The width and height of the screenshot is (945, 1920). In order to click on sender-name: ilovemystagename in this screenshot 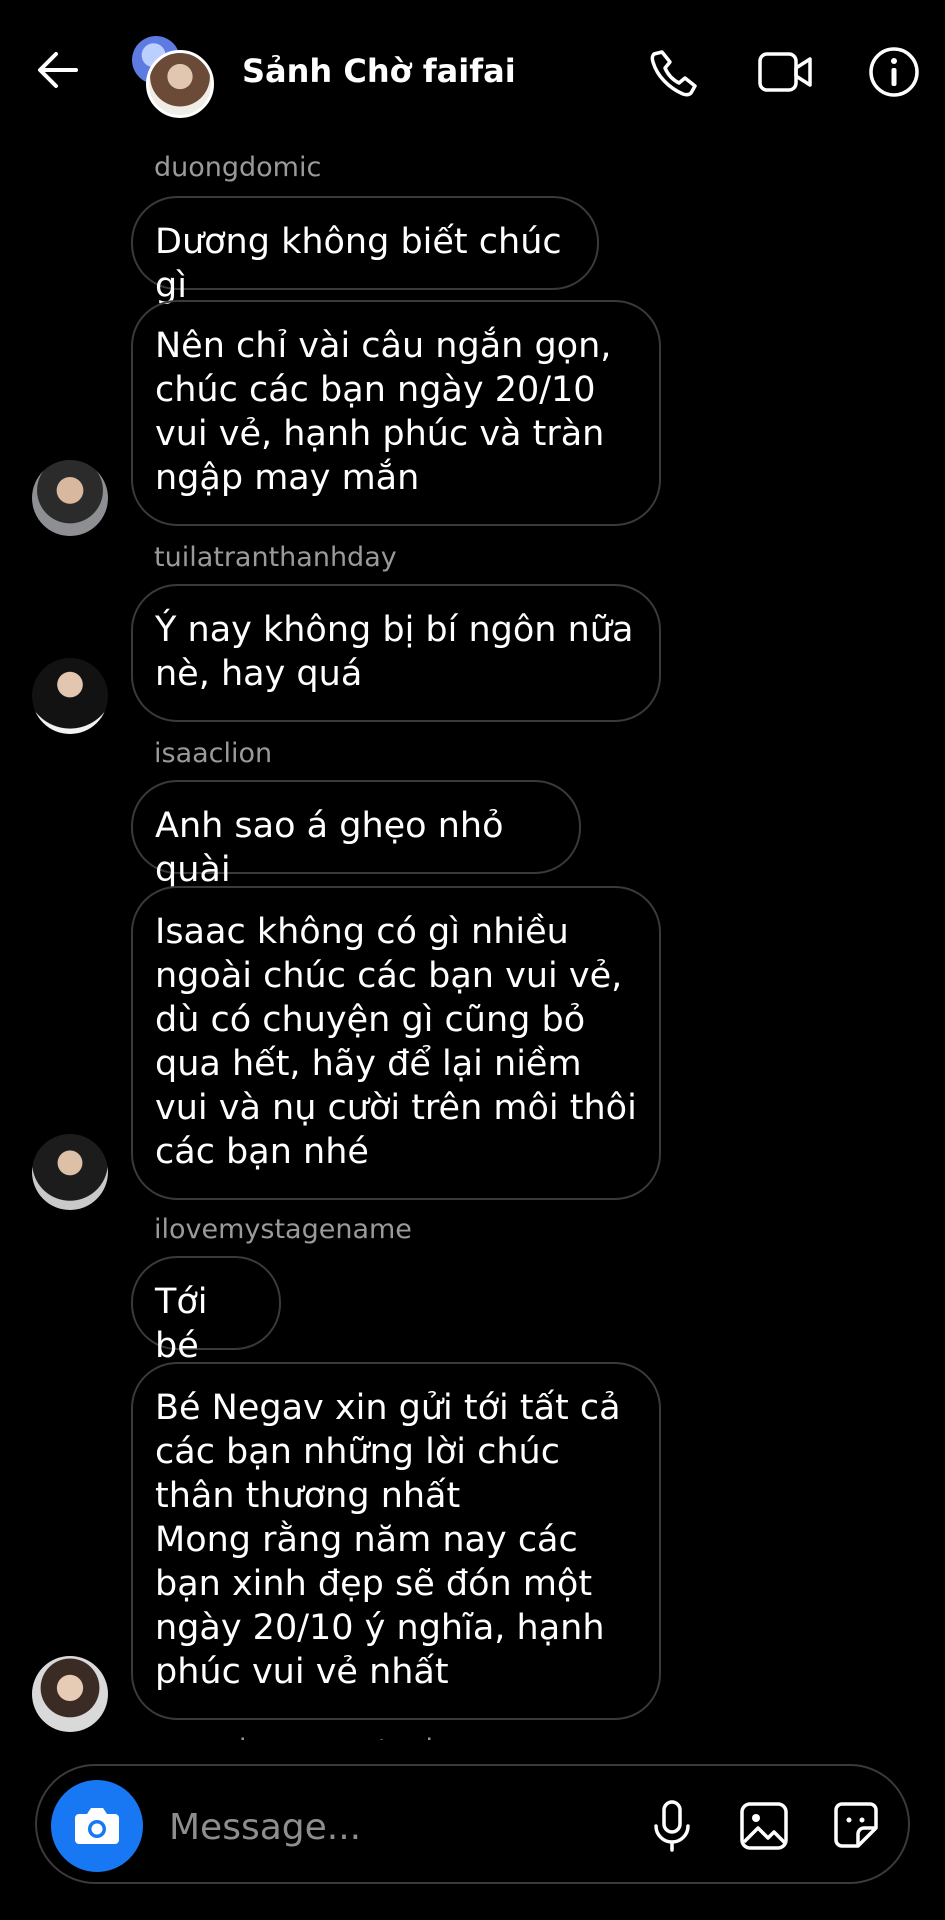, I will do `click(283, 1229)`.